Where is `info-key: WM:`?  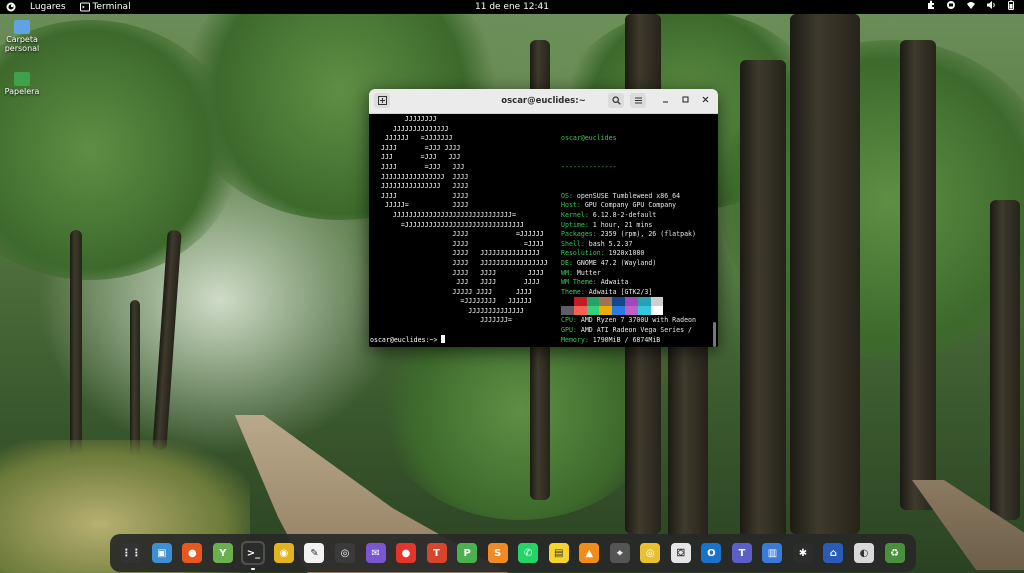 info-key: WM: is located at coordinates (567, 272).